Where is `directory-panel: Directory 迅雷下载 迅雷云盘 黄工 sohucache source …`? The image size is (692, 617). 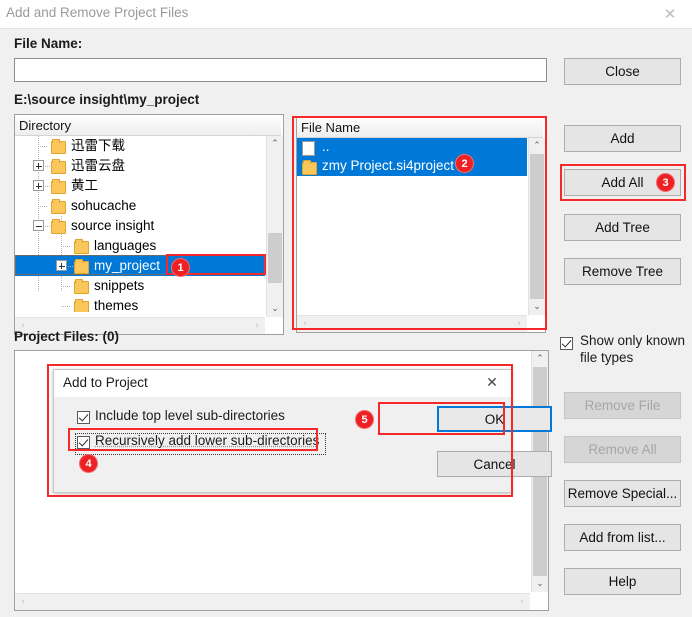 directory-panel: Directory 迅雷下载 迅雷云盘 黄工 sohucache source … is located at coordinates (149, 224).